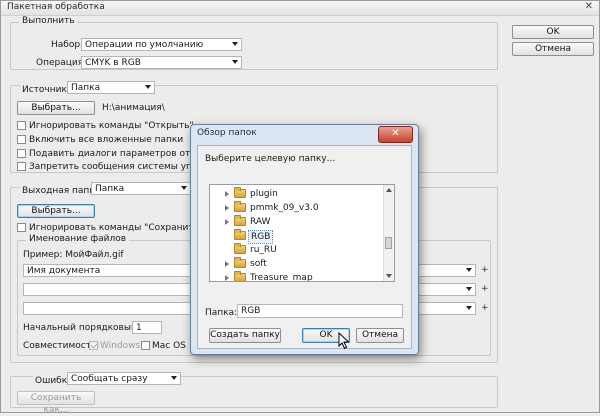 The height and width of the screenshot is (416, 600). Describe the element at coordinates (111, 87) in the screenshot. I see `source-select: Папка` at that location.